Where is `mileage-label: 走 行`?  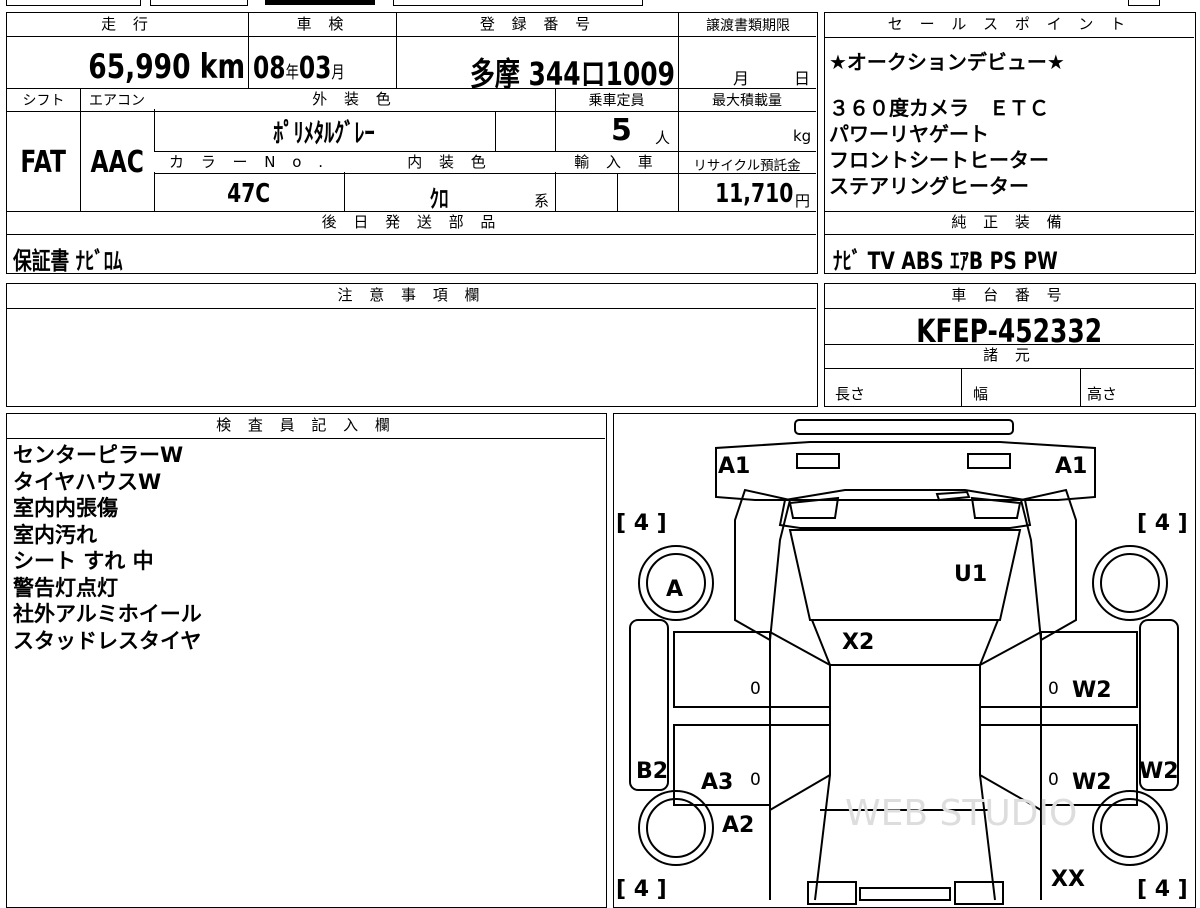
mileage-label: 走 行 is located at coordinates (127, 24).